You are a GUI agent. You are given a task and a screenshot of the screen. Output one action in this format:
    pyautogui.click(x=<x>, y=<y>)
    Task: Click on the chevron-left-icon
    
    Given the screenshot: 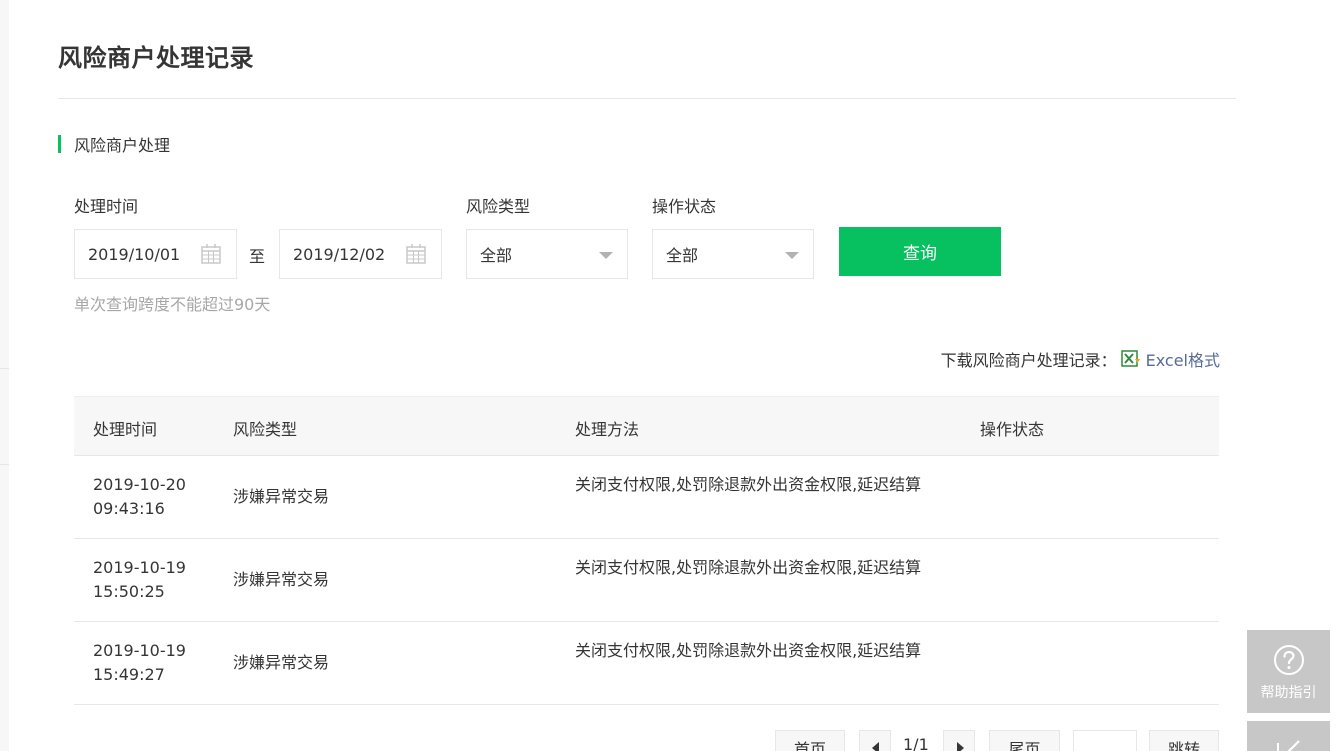 What is the action you would take?
    pyautogui.click(x=875, y=746)
    